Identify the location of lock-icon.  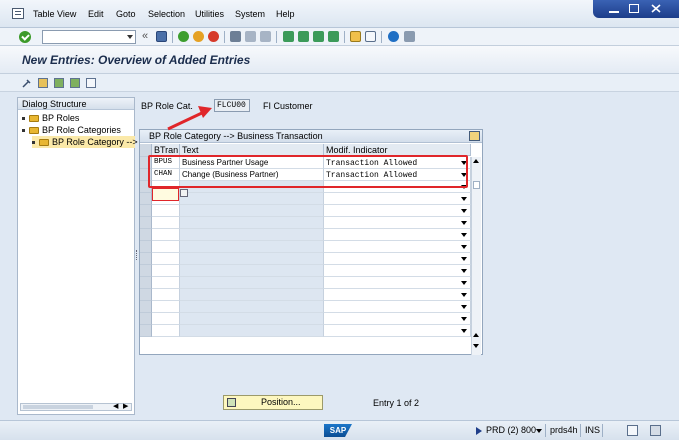
(655, 430).